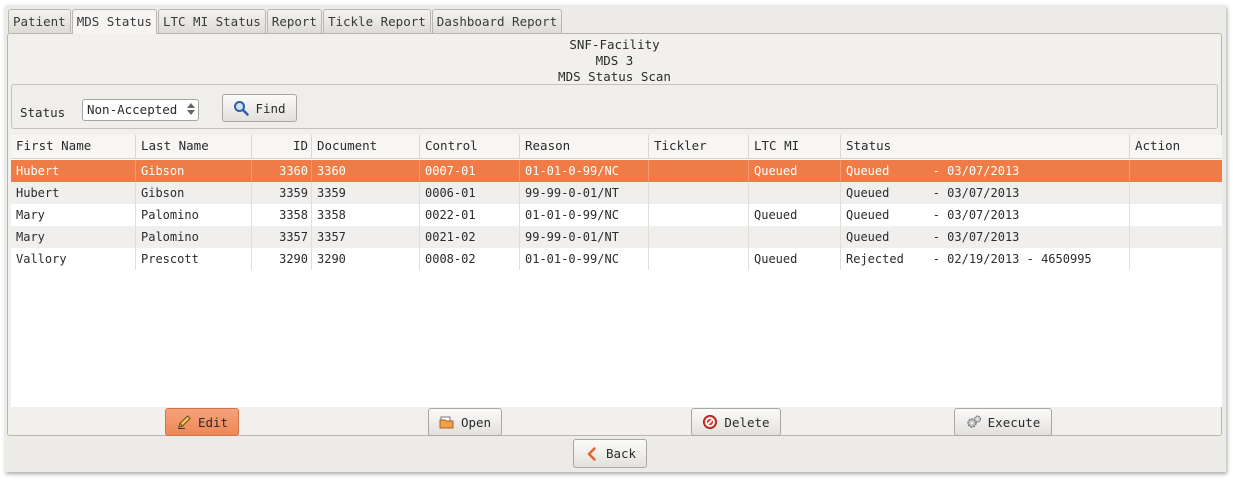 The height and width of the screenshot is (480, 1233). I want to click on cell-document: 3290, so click(365, 259).